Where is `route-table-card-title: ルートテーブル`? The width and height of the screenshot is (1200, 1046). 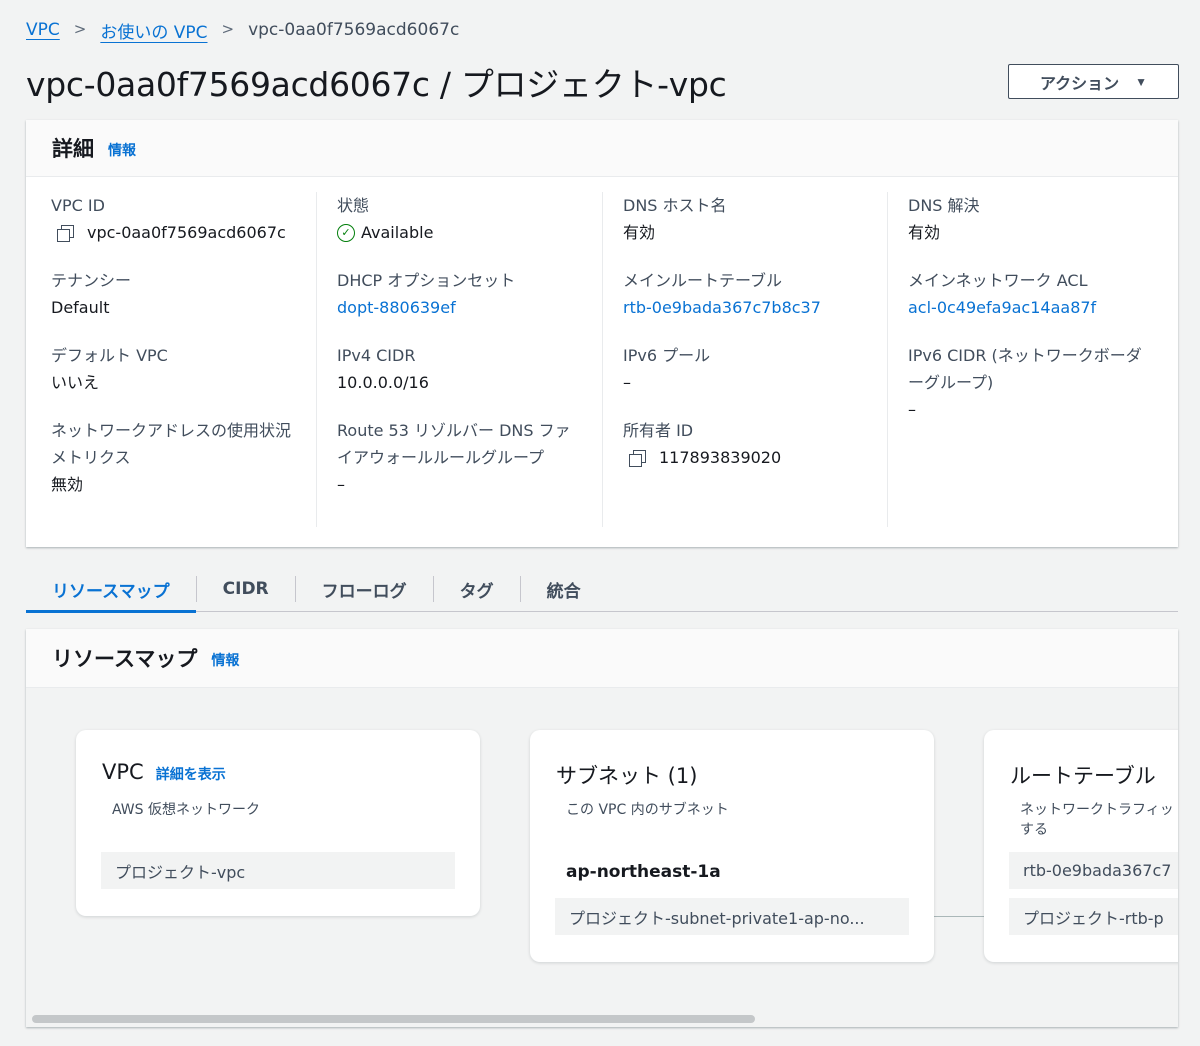 route-table-card-title: ルートテーブル is located at coordinates (1083, 776).